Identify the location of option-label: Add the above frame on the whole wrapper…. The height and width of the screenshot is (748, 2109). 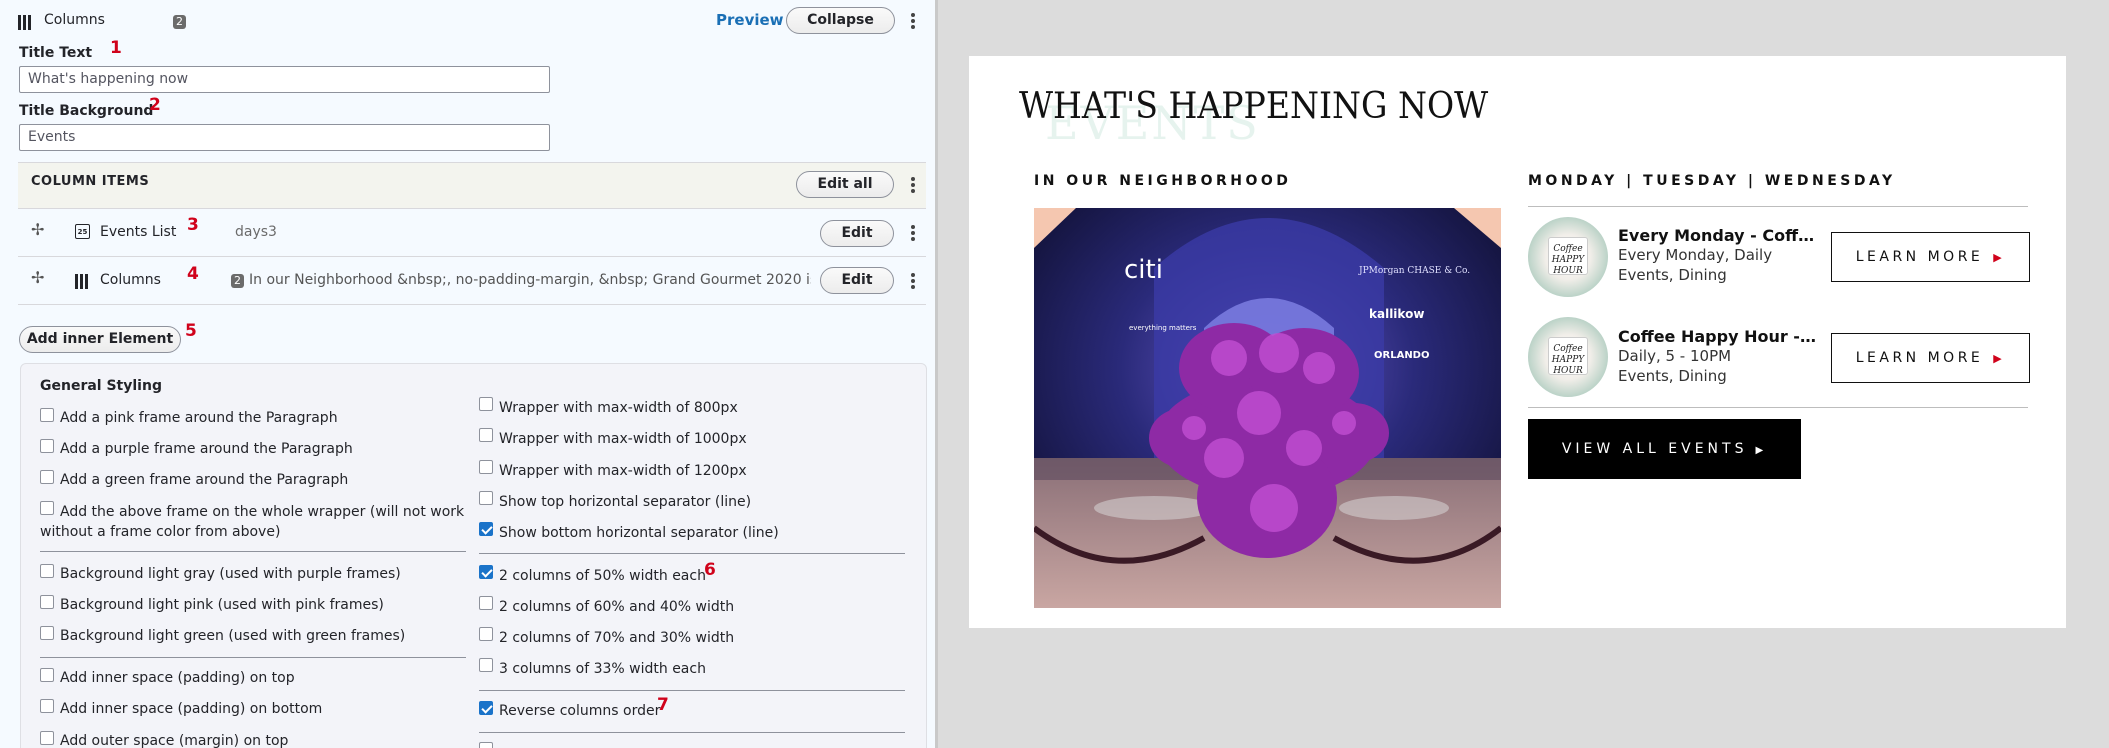
(262, 512).